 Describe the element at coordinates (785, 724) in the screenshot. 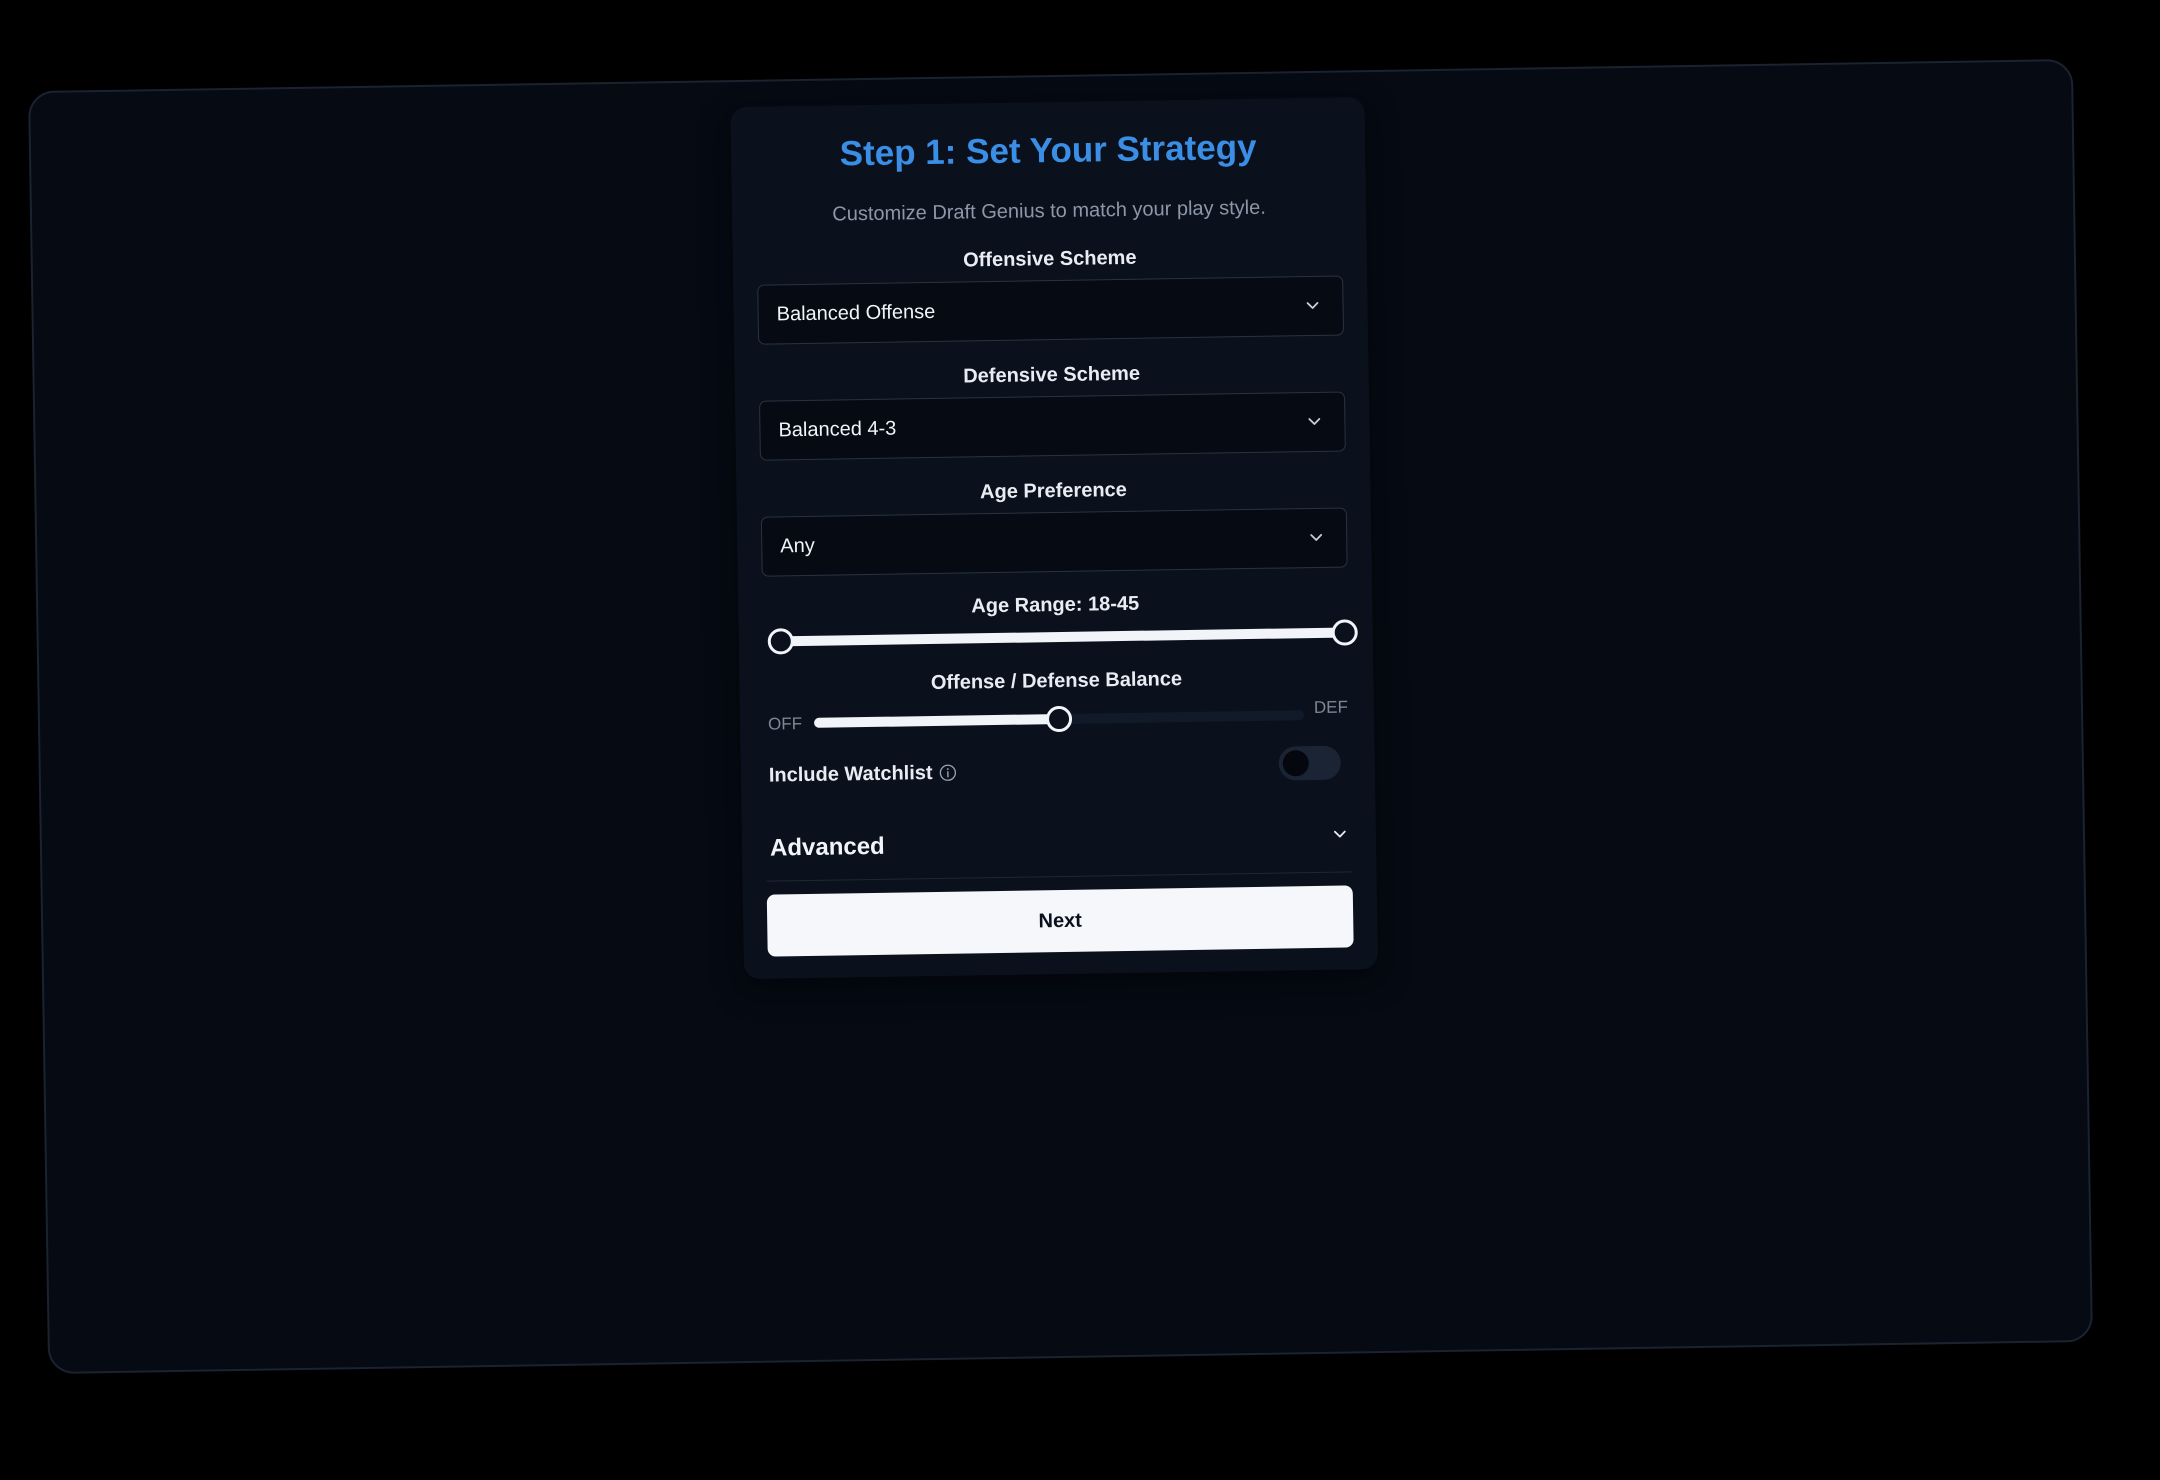

I see `balance-off-label: OFF` at that location.